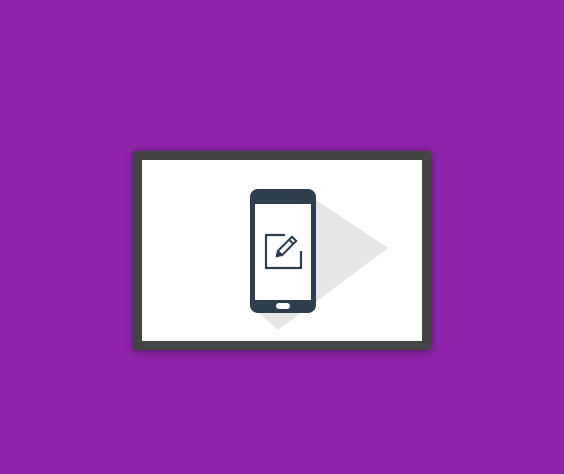 The height and width of the screenshot is (474, 564). Describe the element at coordinates (283, 193) in the screenshot. I see `speaker-slot` at that location.